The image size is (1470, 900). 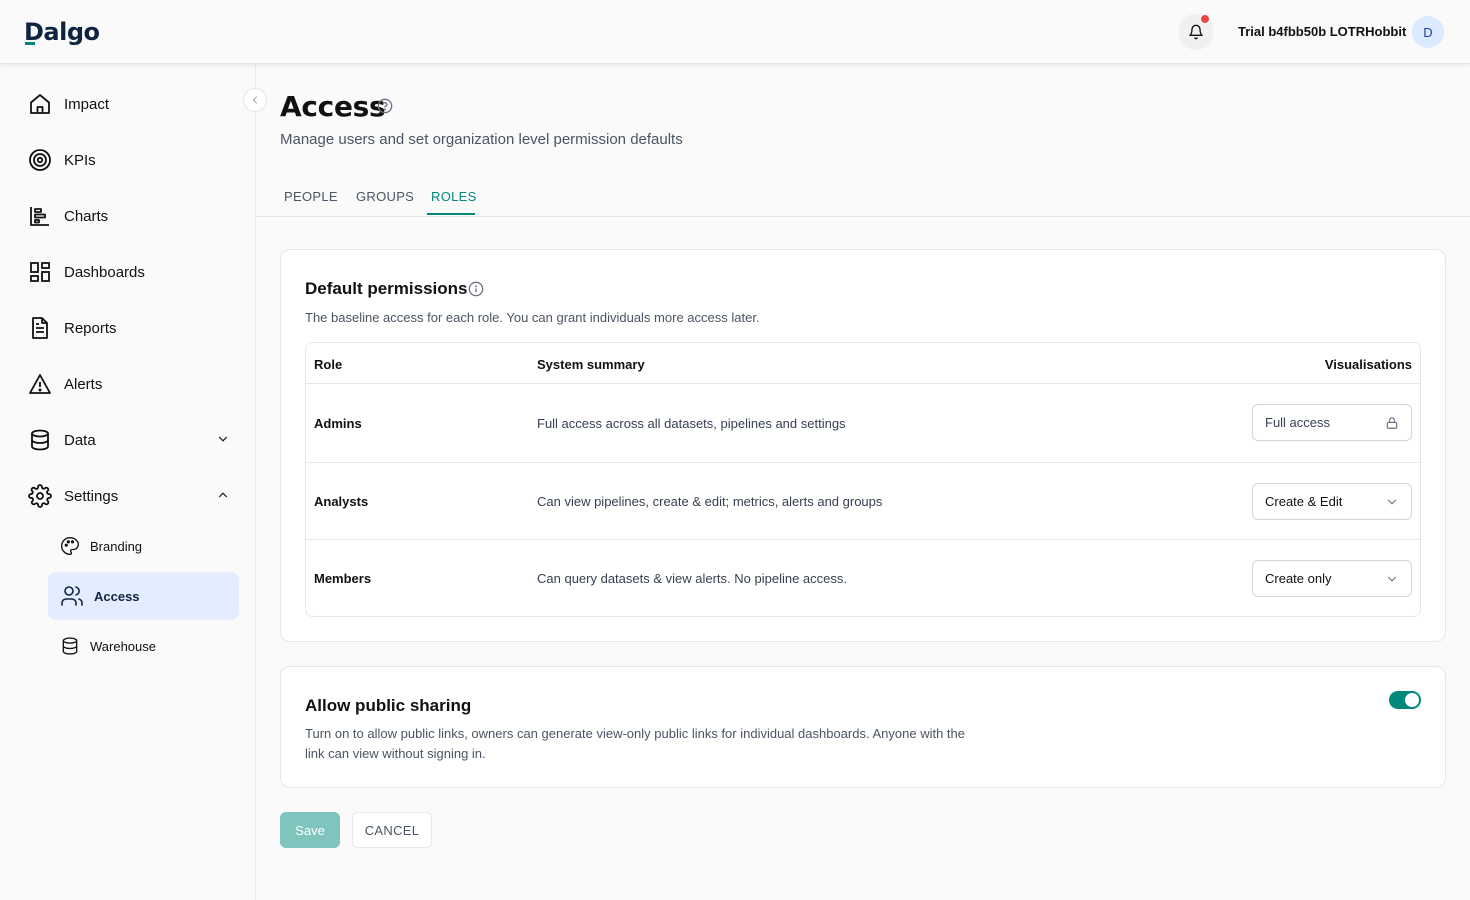 I want to click on column-header-role: Role, so click(x=328, y=364).